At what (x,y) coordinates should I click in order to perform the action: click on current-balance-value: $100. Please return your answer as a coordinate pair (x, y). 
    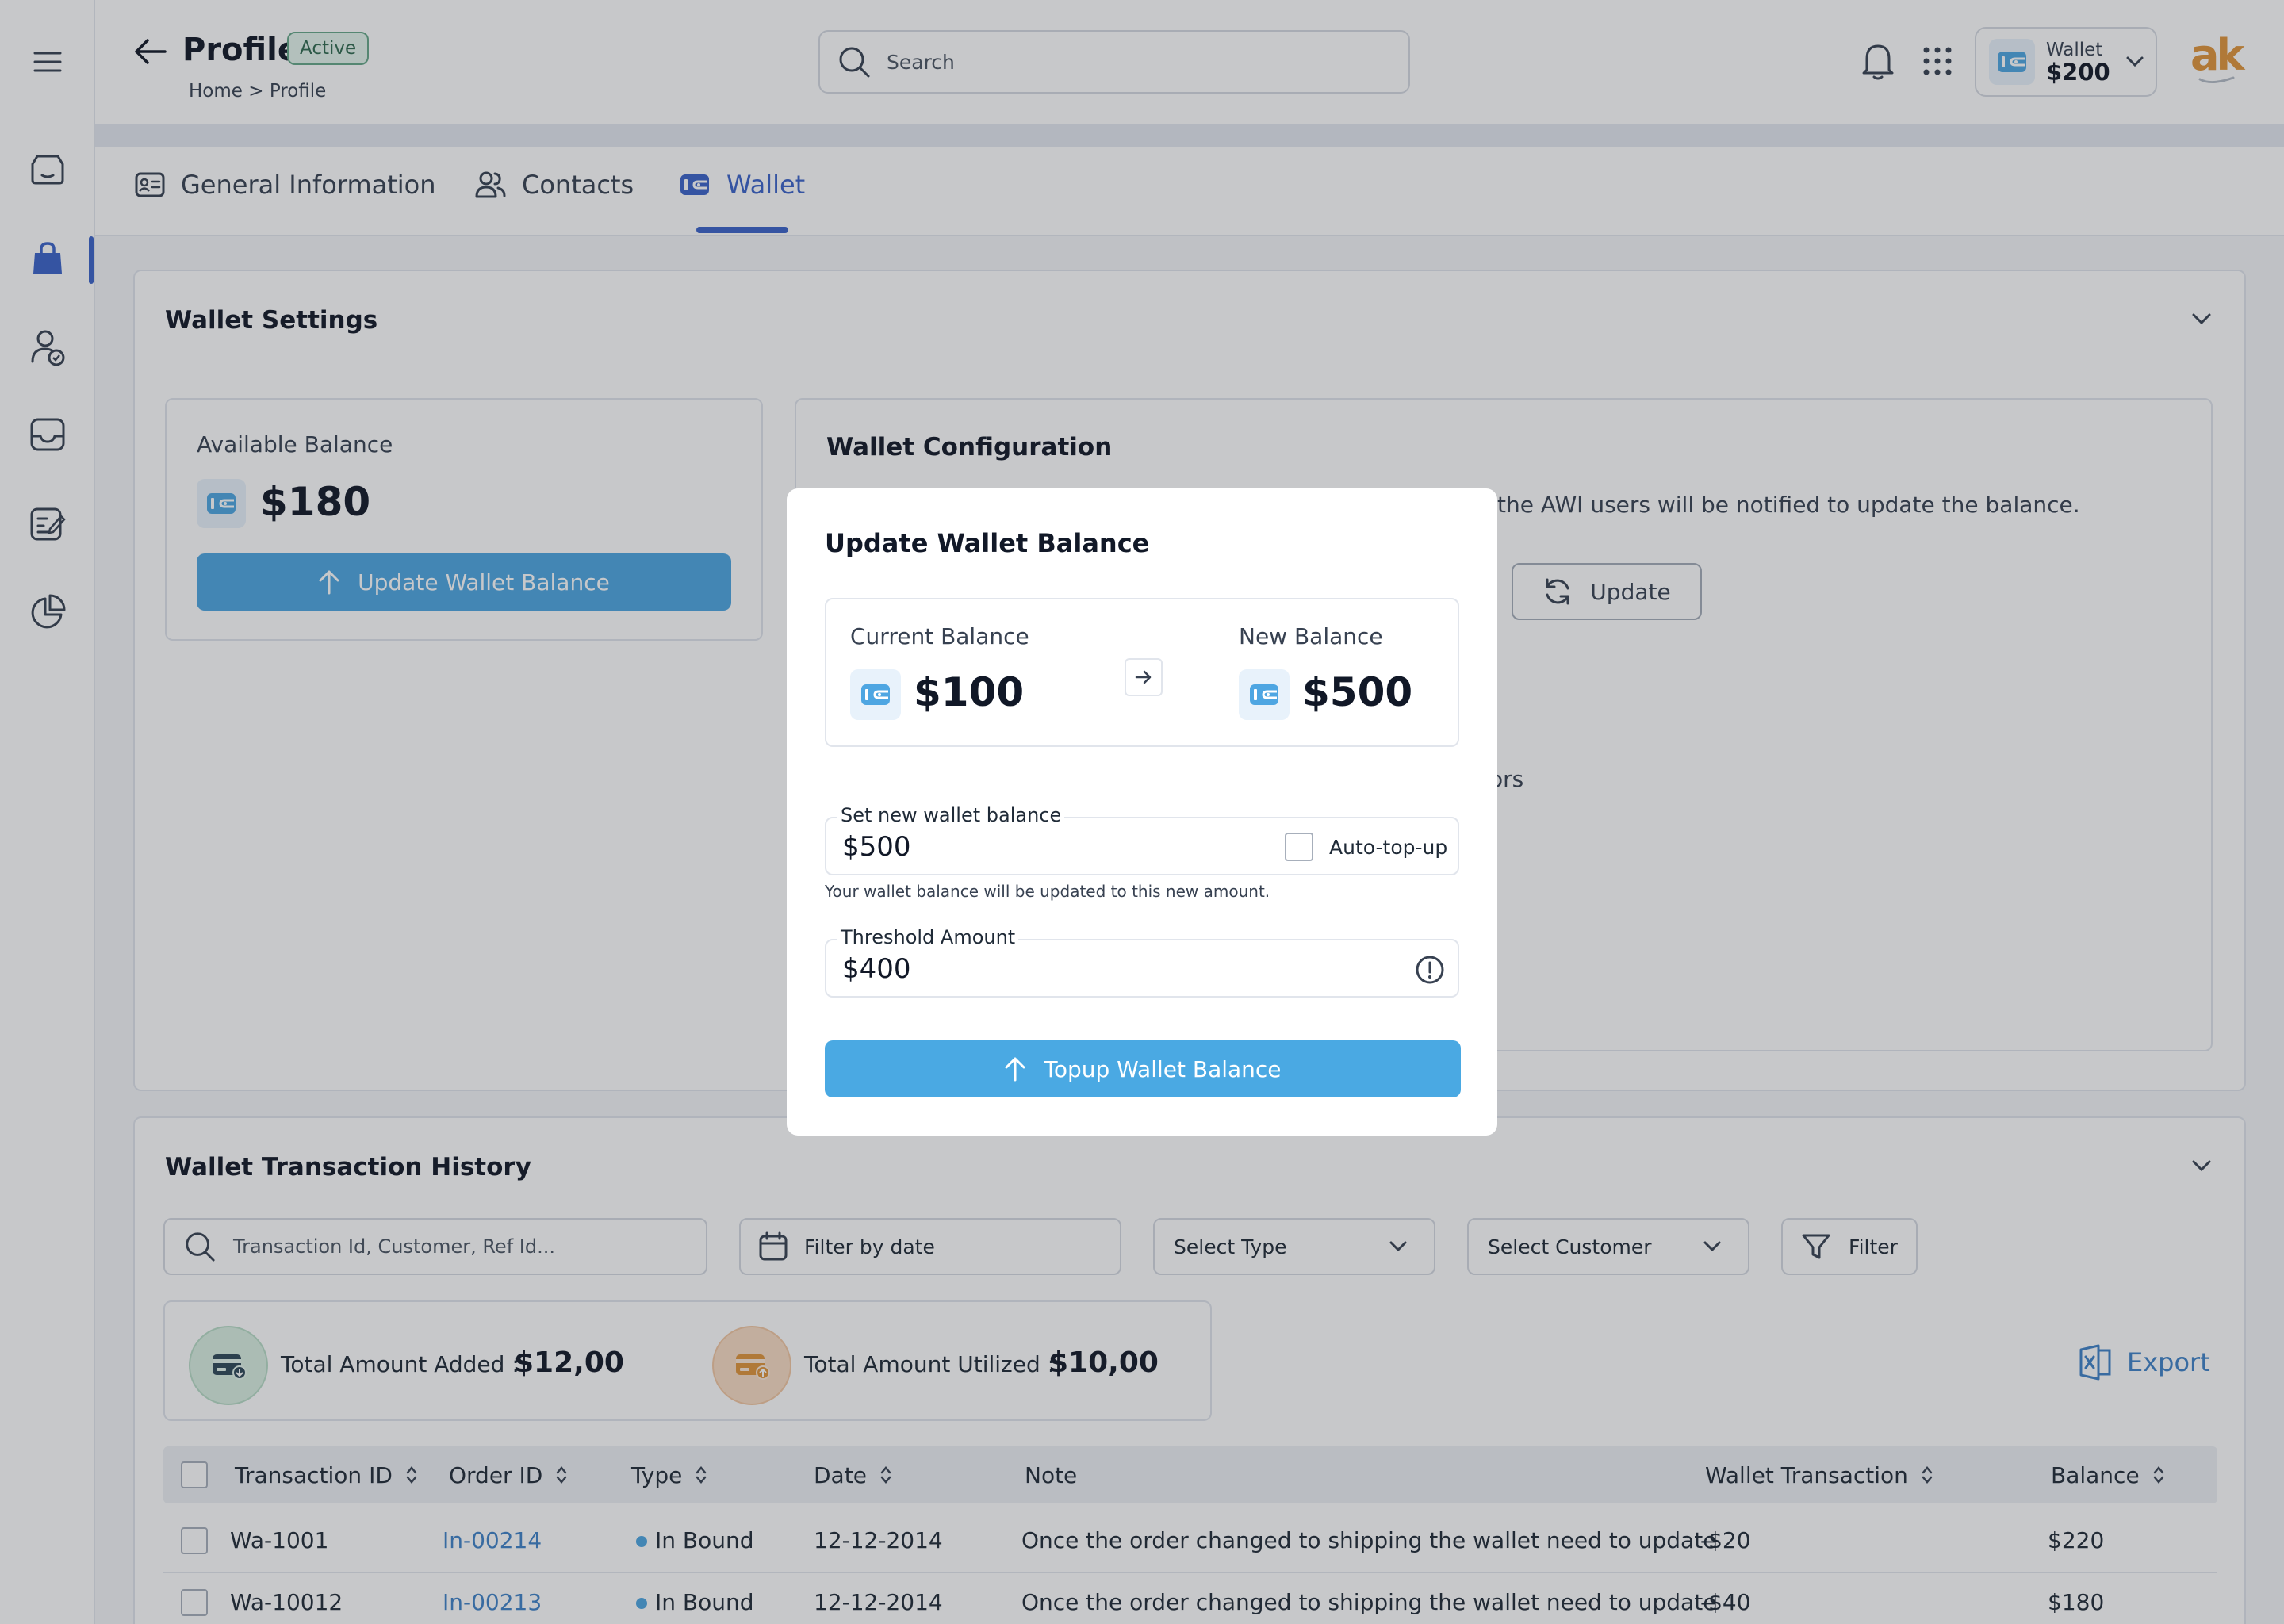
    Looking at the image, I should click on (969, 692).